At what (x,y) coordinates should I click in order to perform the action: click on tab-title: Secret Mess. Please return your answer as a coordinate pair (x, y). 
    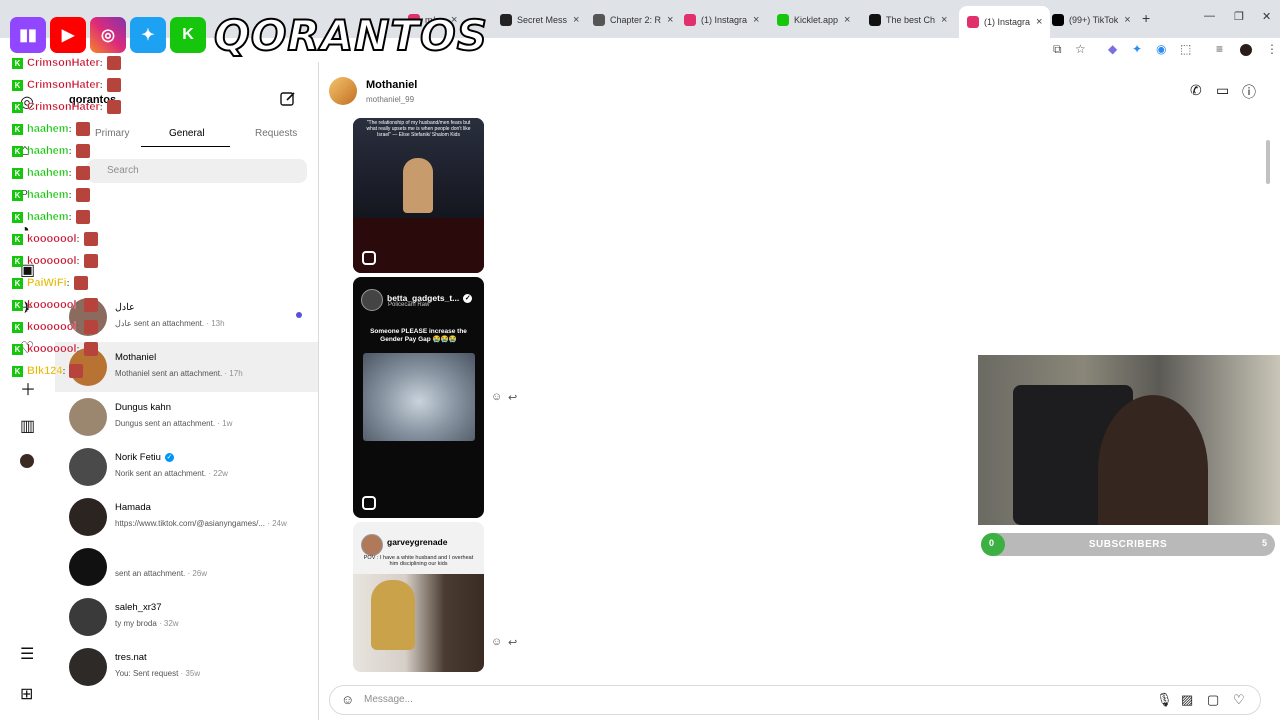
    Looking at the image, I should click on (542, 20).